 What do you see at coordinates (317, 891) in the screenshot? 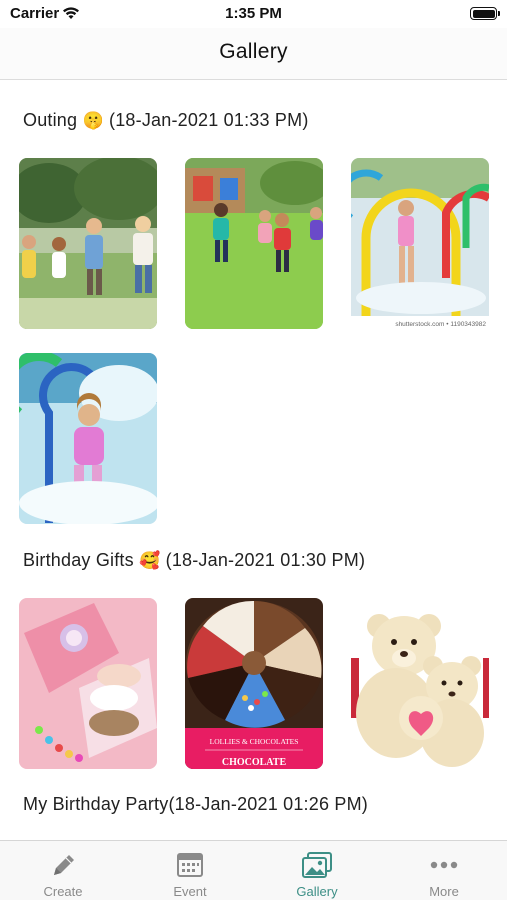
I see `tab-label: Gallery` at bounding box center [317, 891].